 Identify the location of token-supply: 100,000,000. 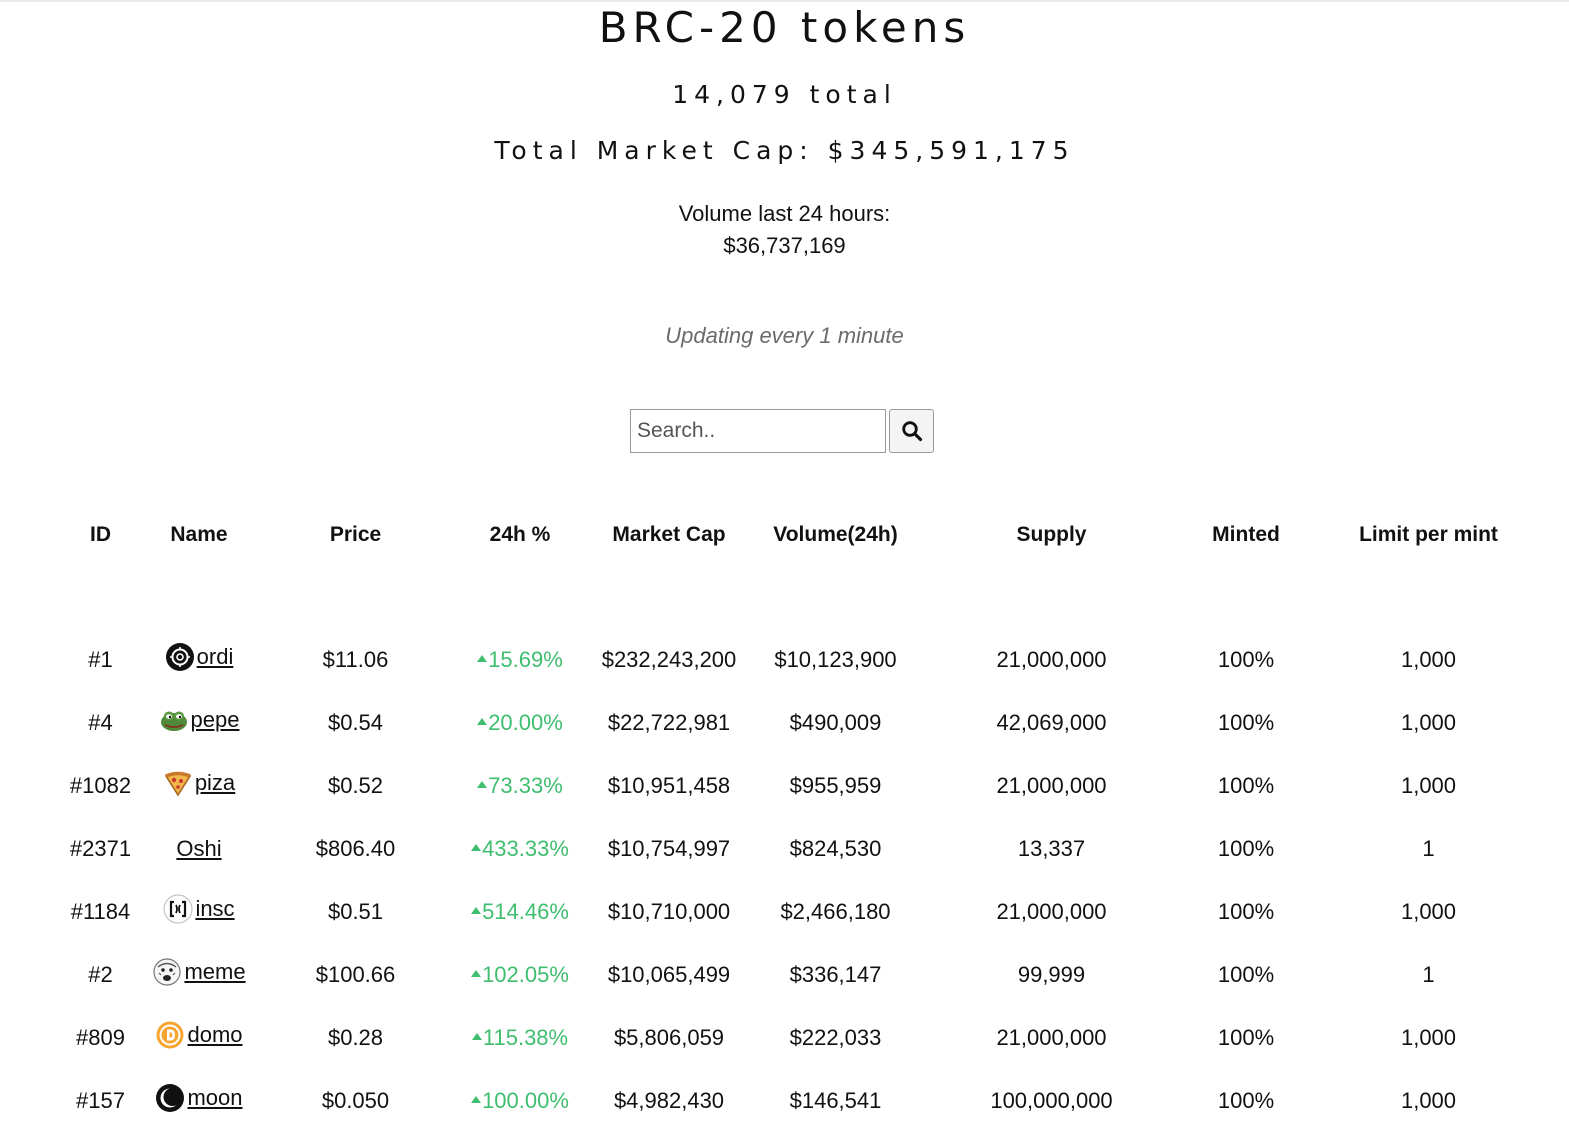
(1051, 1100).